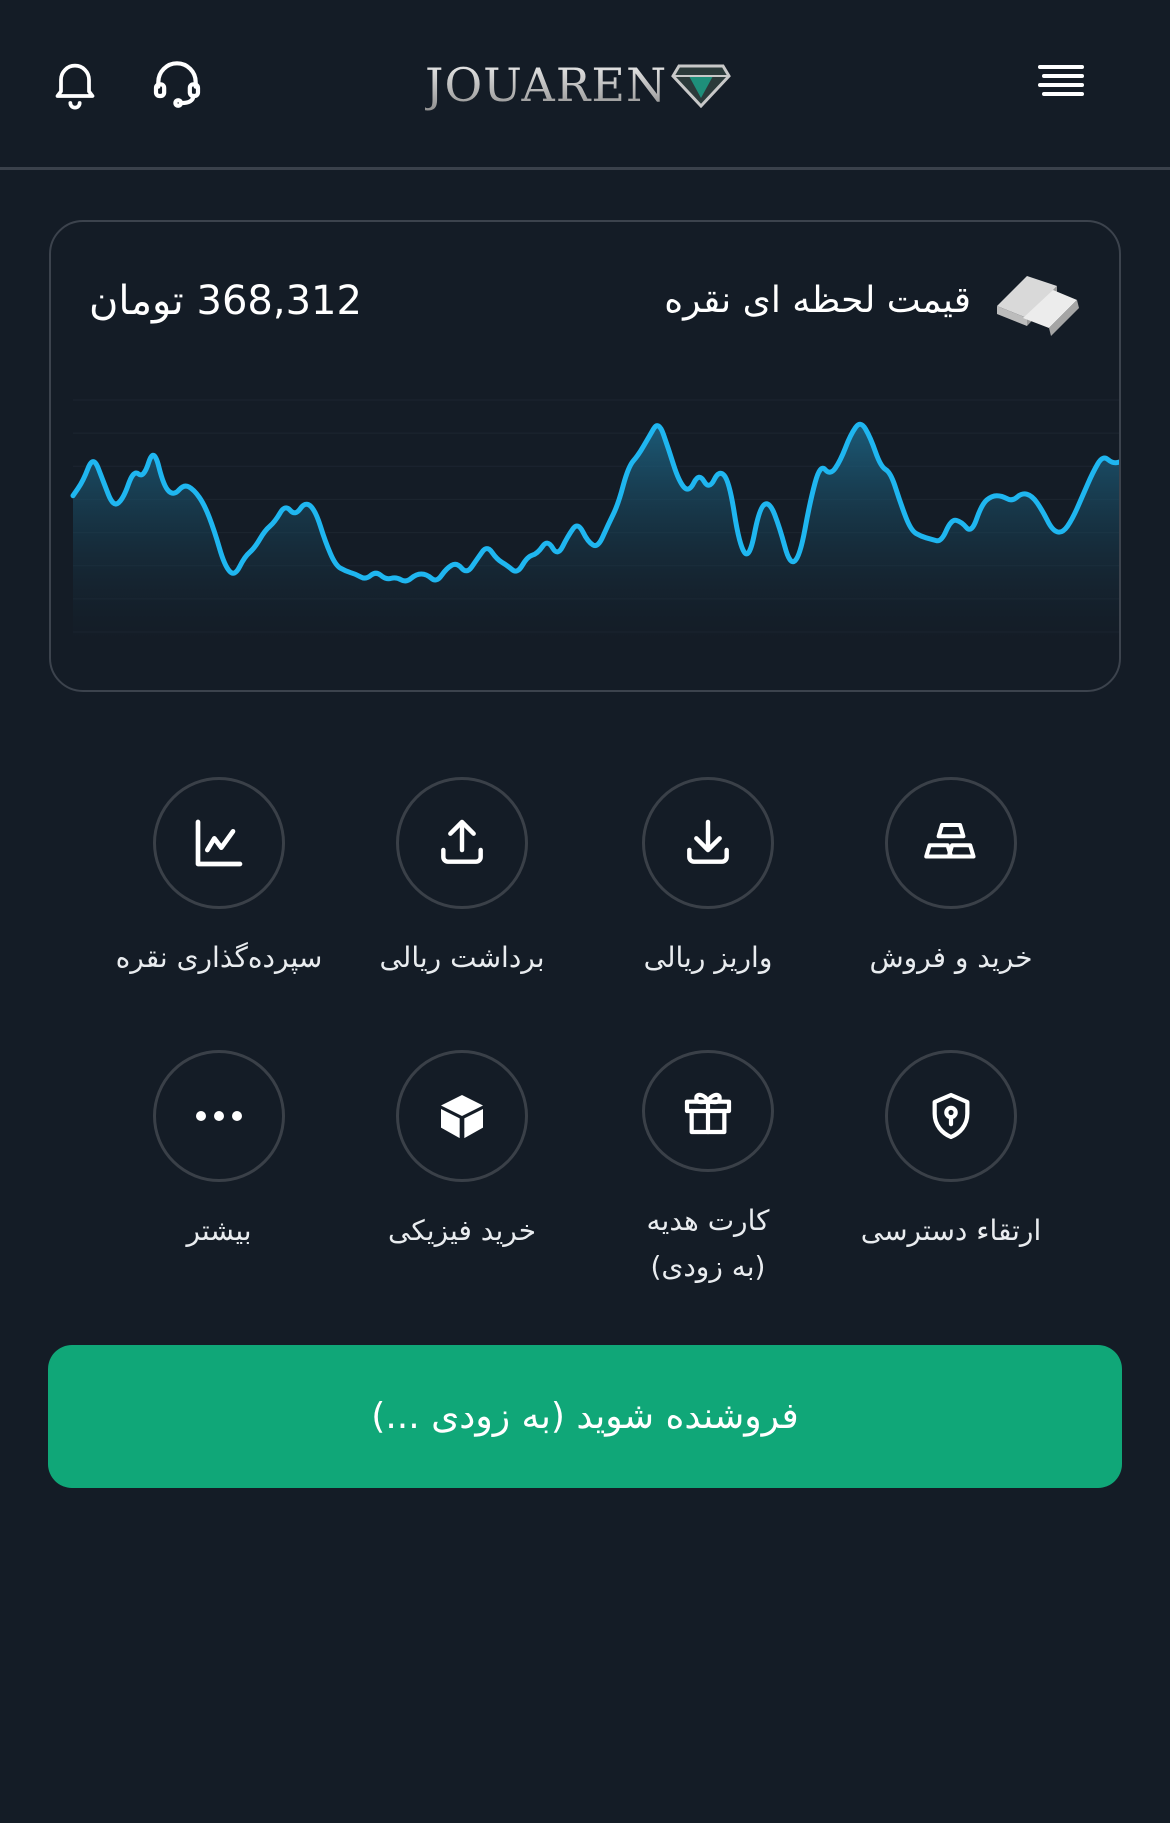 Image resolution: width=1170 pixels, height=1823 pixels. I want to click on silver-price-chart, so click(594, 520).